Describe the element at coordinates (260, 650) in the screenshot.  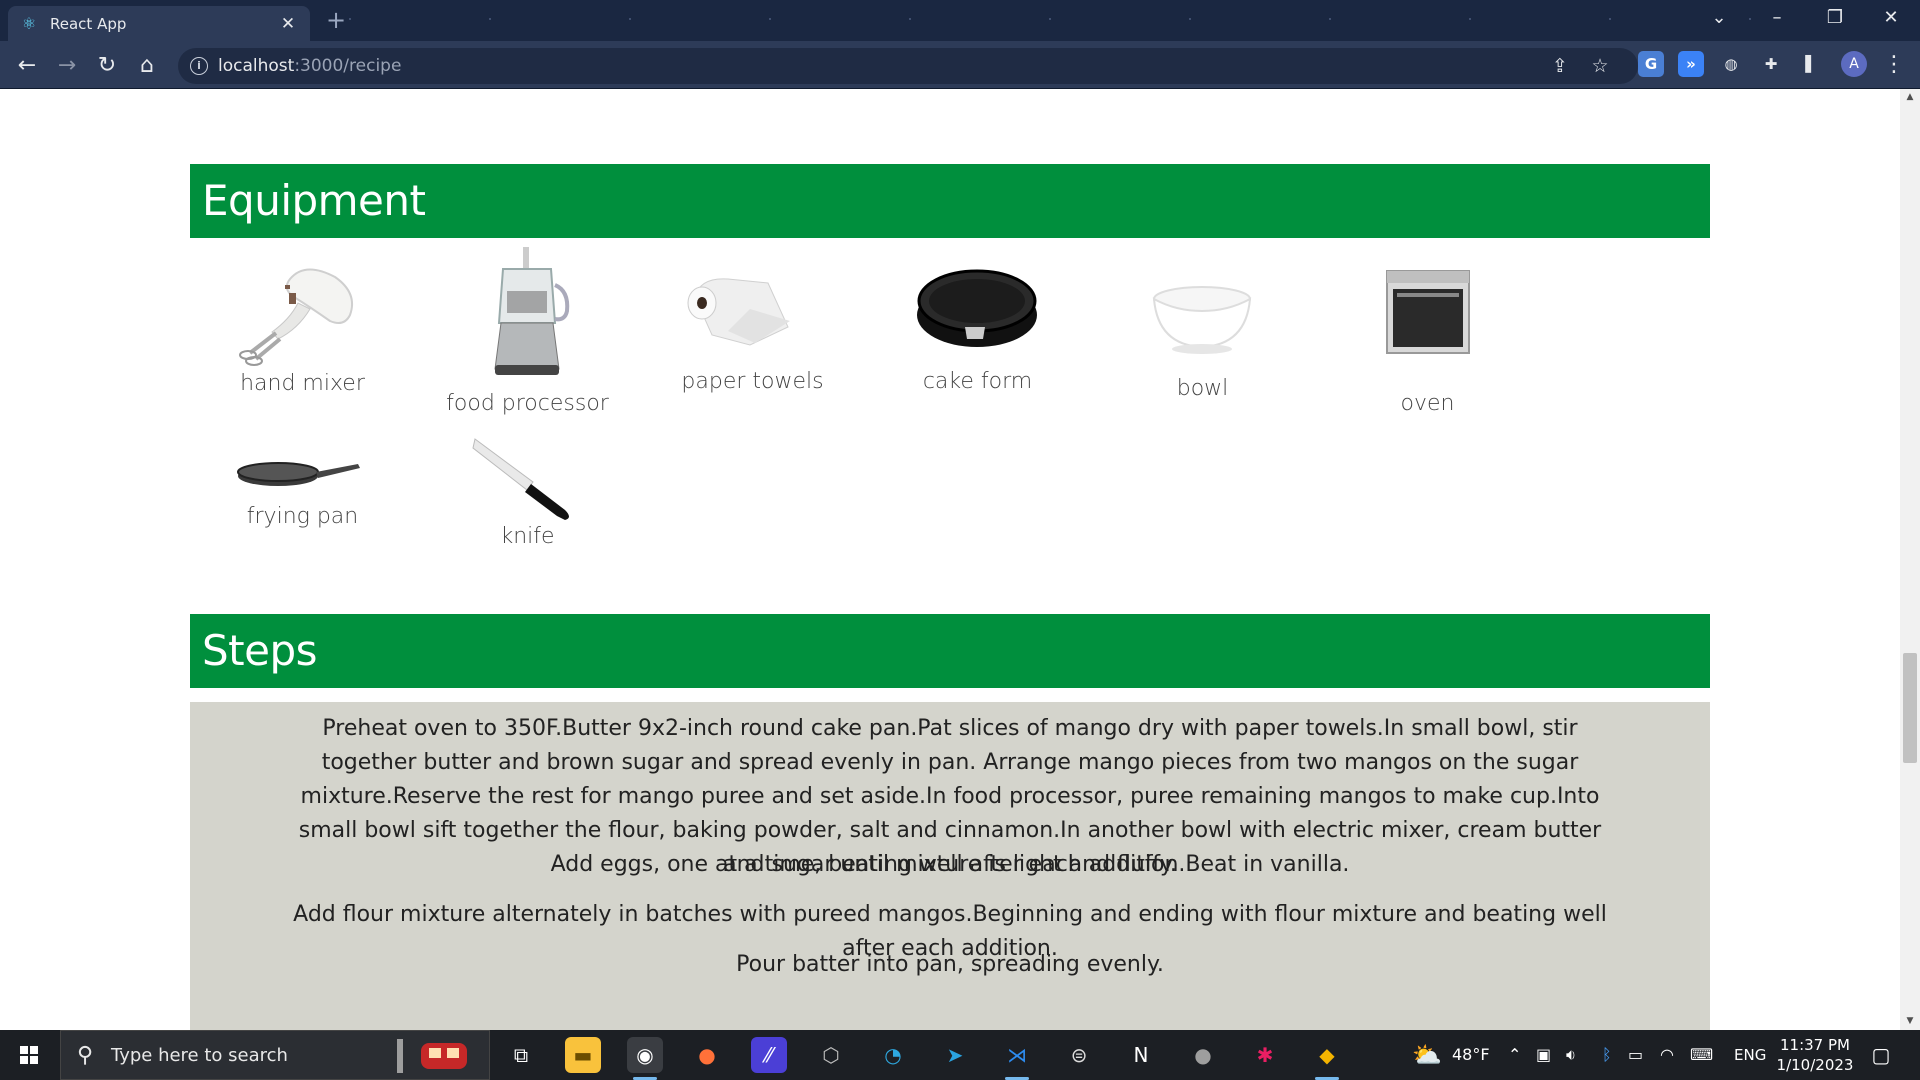
I see `steps-heading: Steps` at that location.